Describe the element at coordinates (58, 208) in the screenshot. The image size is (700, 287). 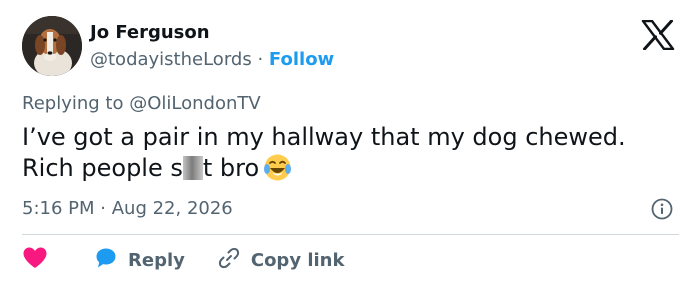
I see `tweet-time: 5:16 PM` at that location.